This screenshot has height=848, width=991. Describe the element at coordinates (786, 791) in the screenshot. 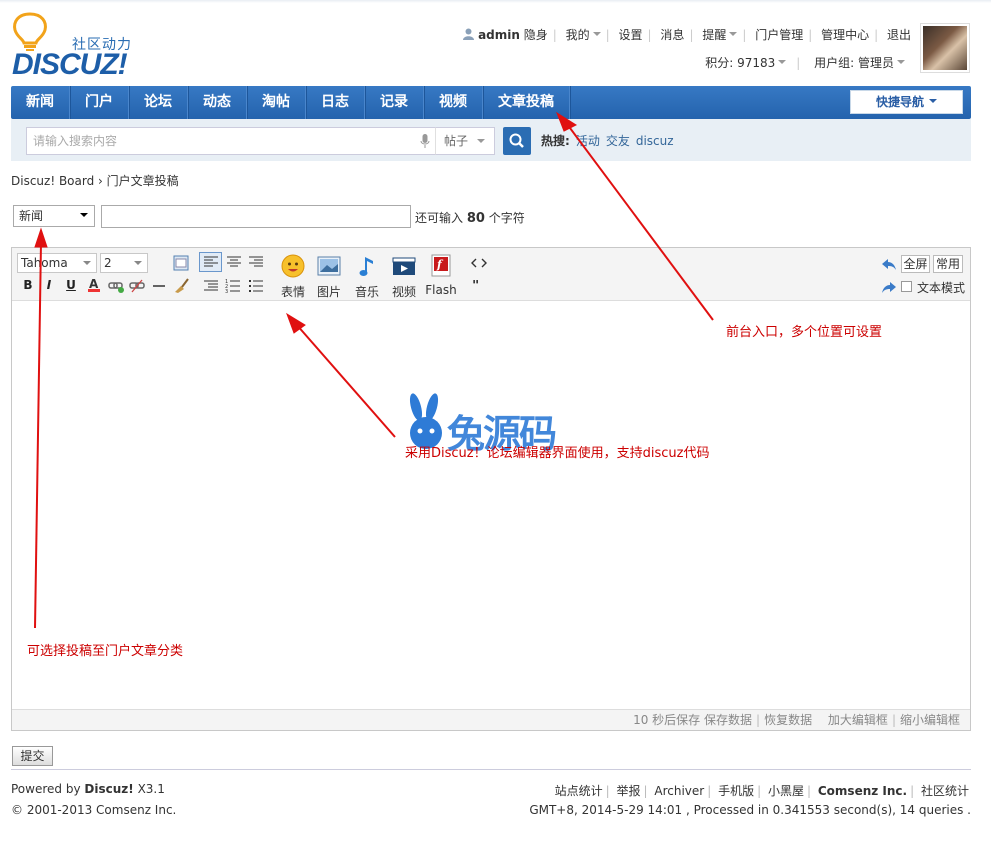

I see `footer-link: 小黑屋` at that location.